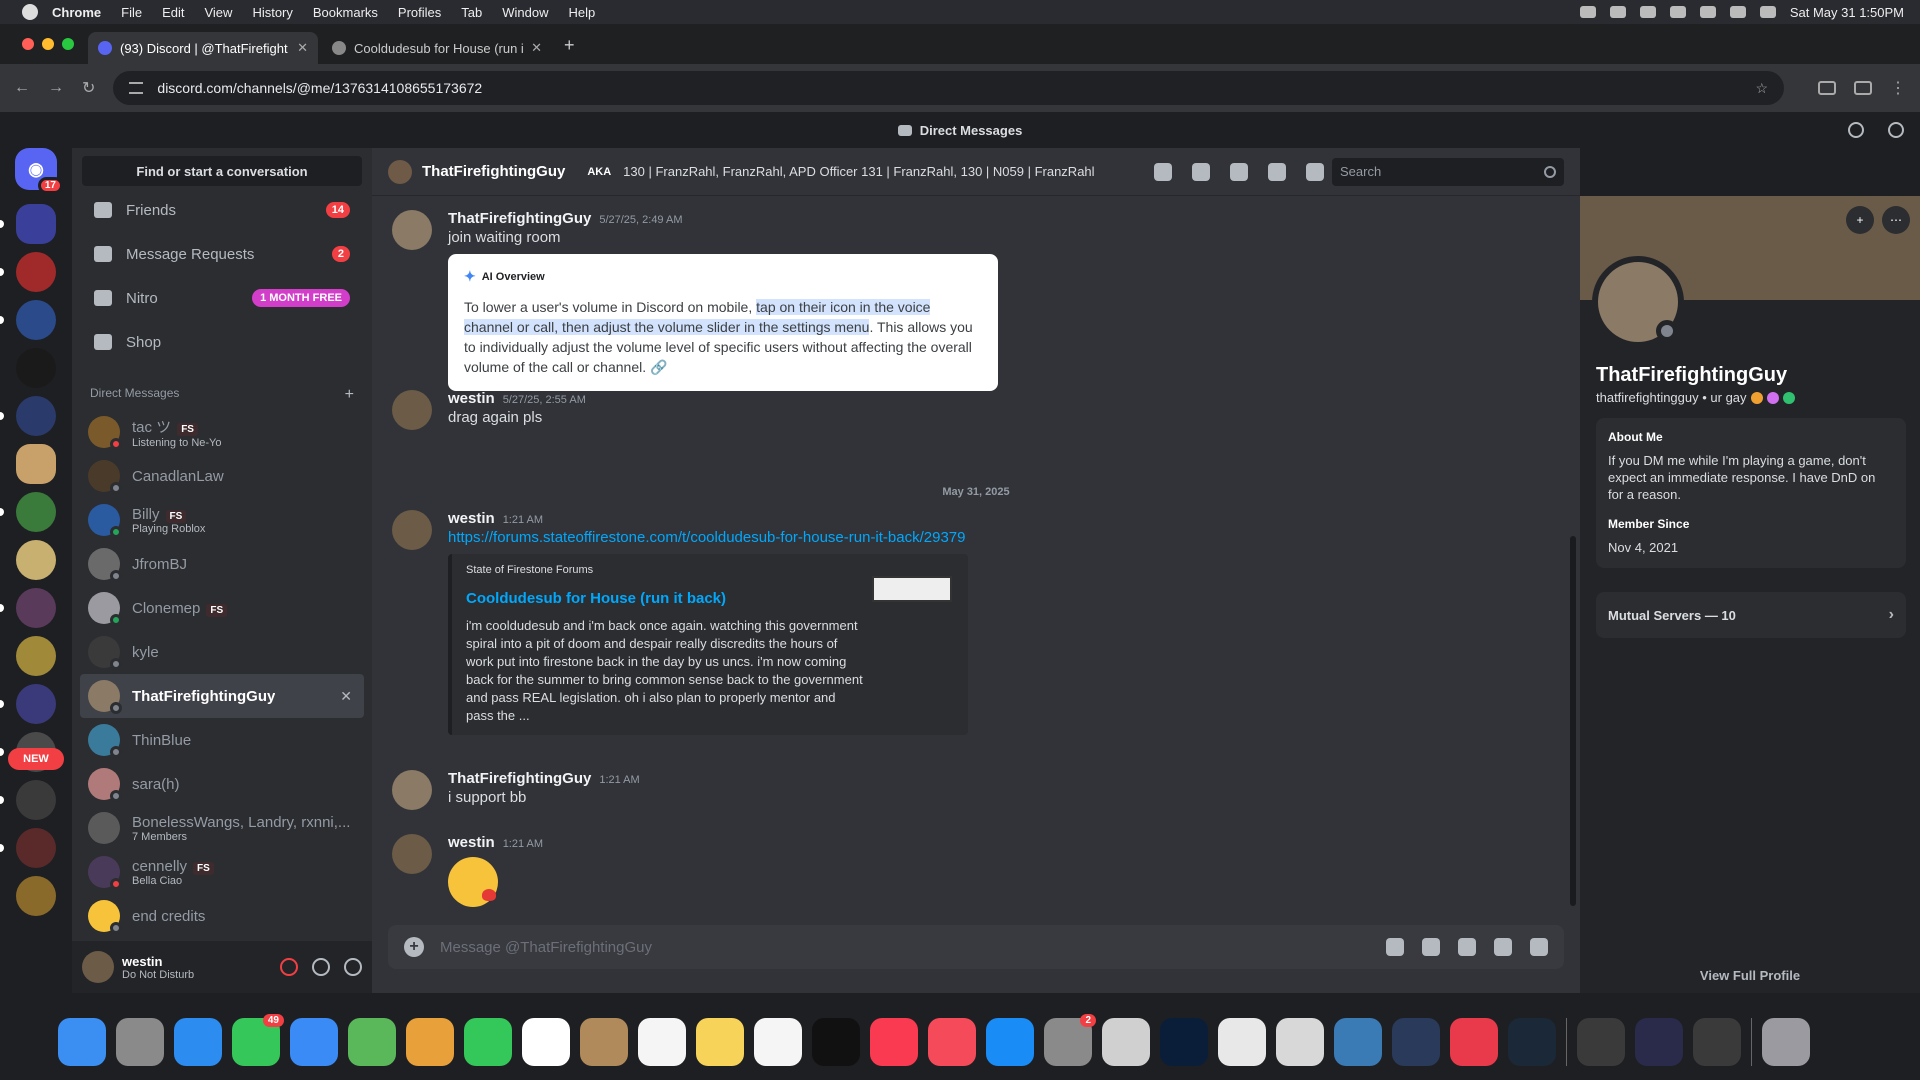 This screenshot has height=1080, width=1920. I want to click on close-dm-icon: ✕, so click(346, 696).